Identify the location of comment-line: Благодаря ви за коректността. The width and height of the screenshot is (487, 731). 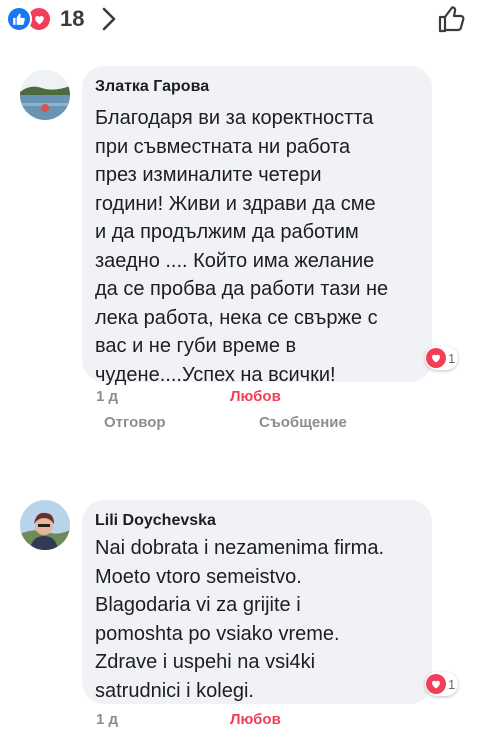
(234, 118).